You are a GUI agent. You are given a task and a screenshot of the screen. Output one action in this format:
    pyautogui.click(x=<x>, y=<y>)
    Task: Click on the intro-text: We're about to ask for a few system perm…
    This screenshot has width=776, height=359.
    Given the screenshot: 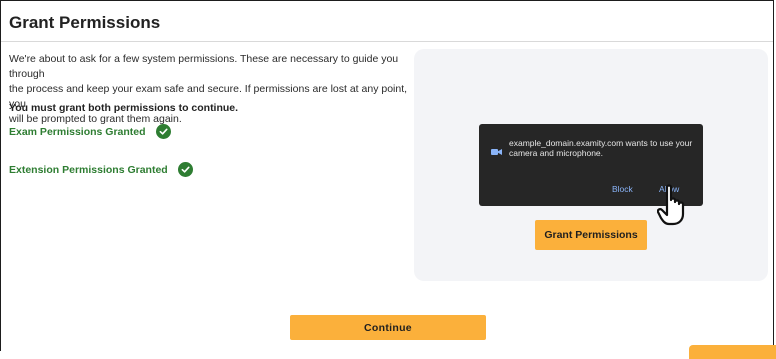 What is the action you would take?
    pyautogui.click(x=209, y=89)
    